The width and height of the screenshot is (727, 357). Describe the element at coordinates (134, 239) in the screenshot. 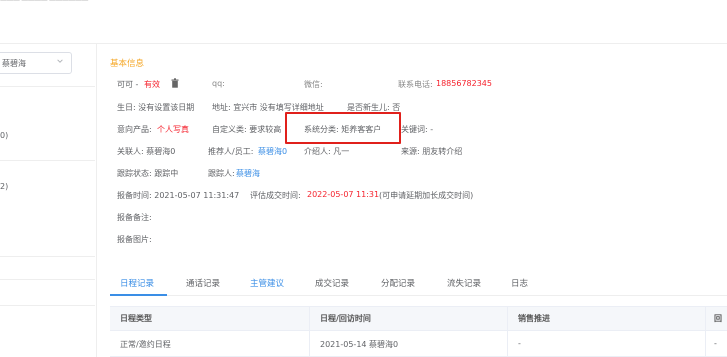

I see `report-image: 报备图片:` at that location.